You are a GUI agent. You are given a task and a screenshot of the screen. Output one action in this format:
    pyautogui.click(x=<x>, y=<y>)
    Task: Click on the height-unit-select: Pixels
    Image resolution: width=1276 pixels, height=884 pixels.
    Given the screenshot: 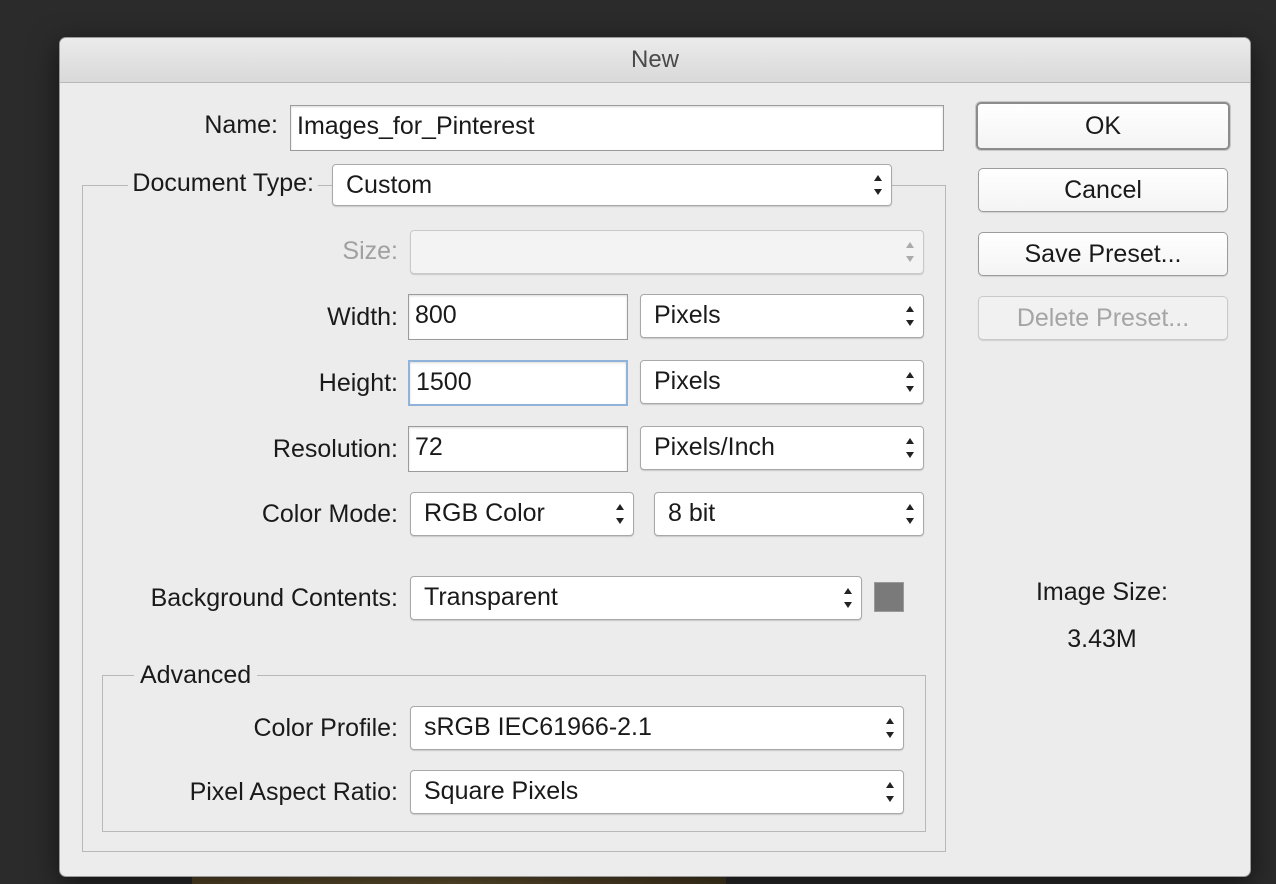 What is the action you would take?
    pyautogui.click(x=782, y=382)
    